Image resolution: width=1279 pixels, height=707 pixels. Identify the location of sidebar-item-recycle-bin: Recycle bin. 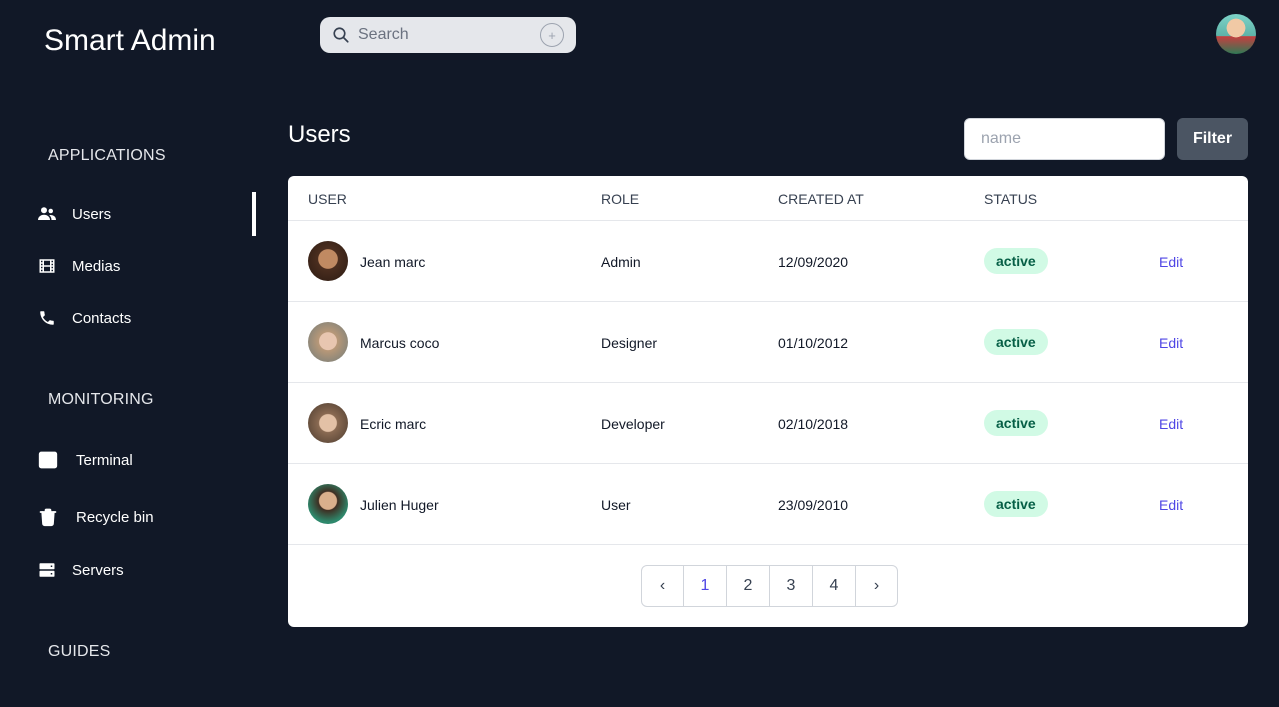
(96, 517).